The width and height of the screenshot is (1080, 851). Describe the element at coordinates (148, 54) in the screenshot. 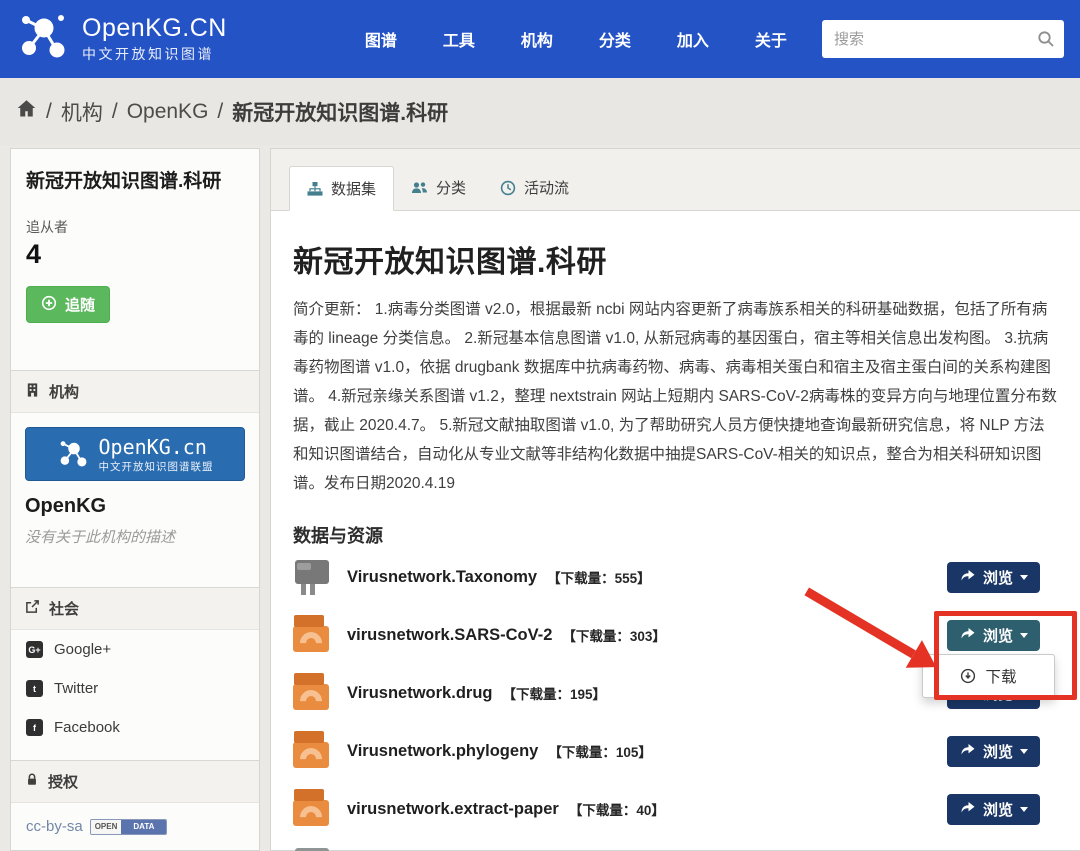

I see `brand-subtitle: 中文开放知识图谱` at that location.